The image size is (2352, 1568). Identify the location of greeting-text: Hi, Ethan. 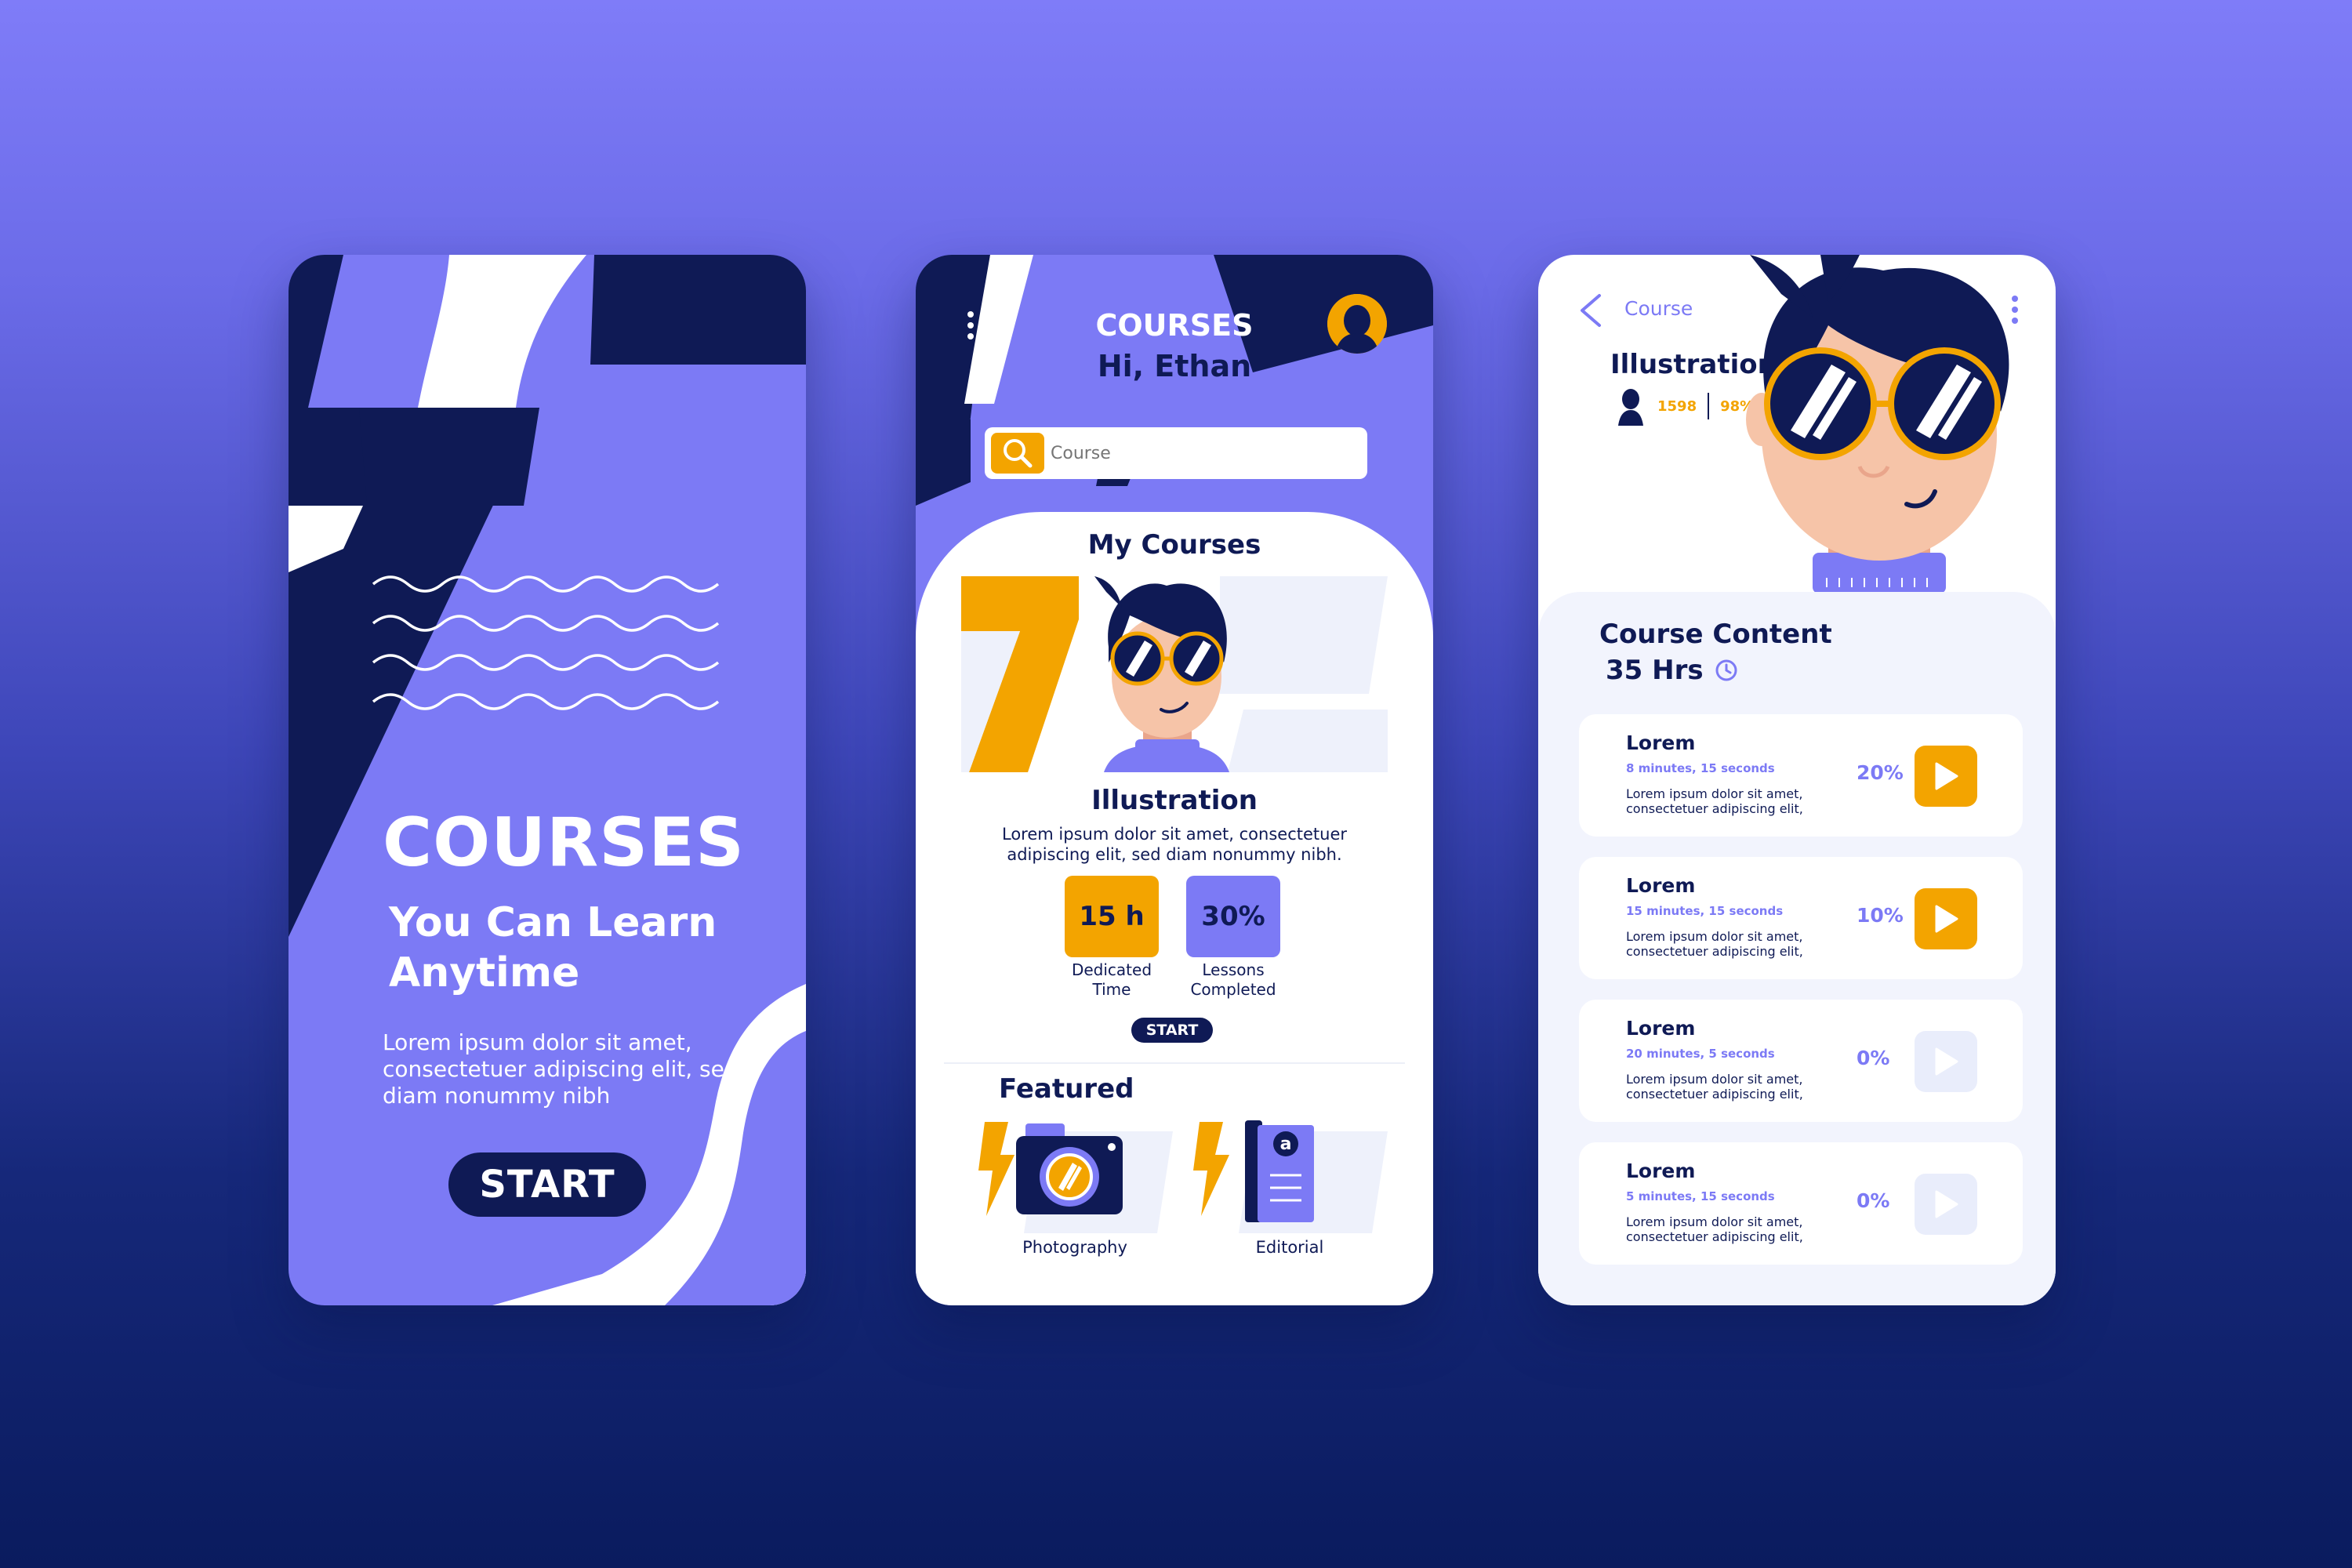
(1174, 366).